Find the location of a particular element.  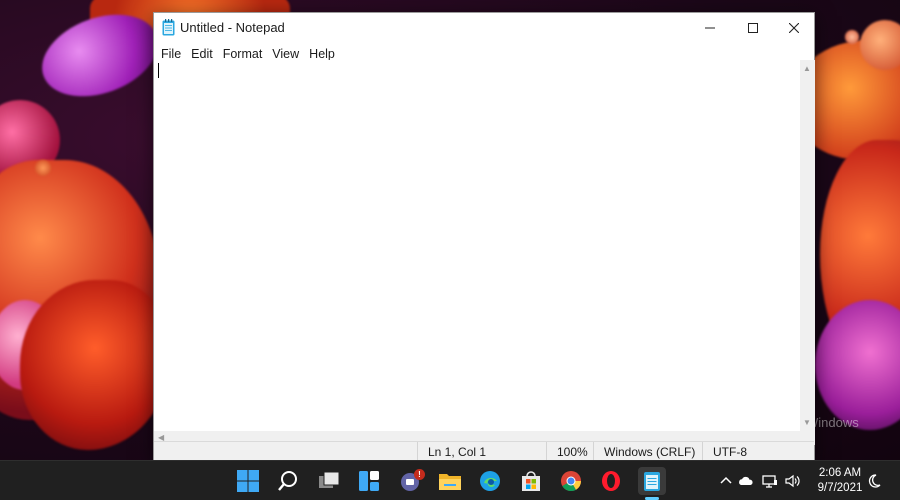

maximize-icon is located at coordinates (753, 28).